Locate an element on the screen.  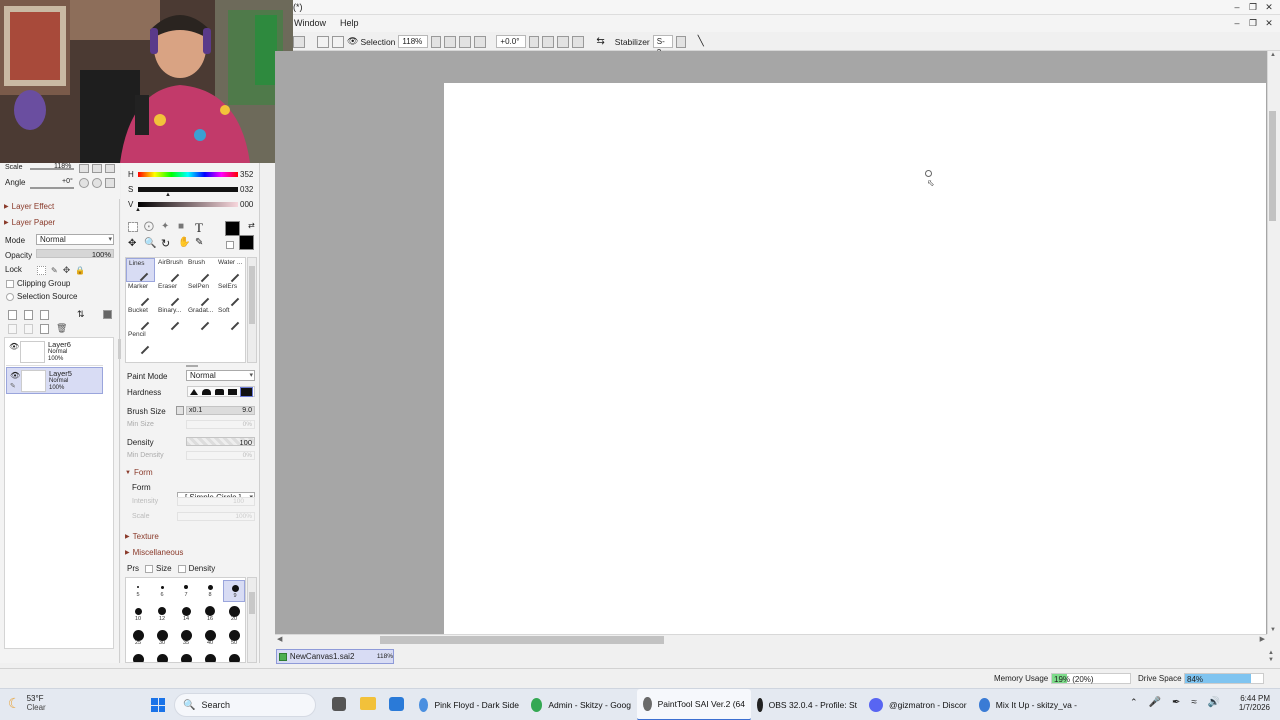
brush-size-mult-dropdown-icon is located at coordinates (180, 410).